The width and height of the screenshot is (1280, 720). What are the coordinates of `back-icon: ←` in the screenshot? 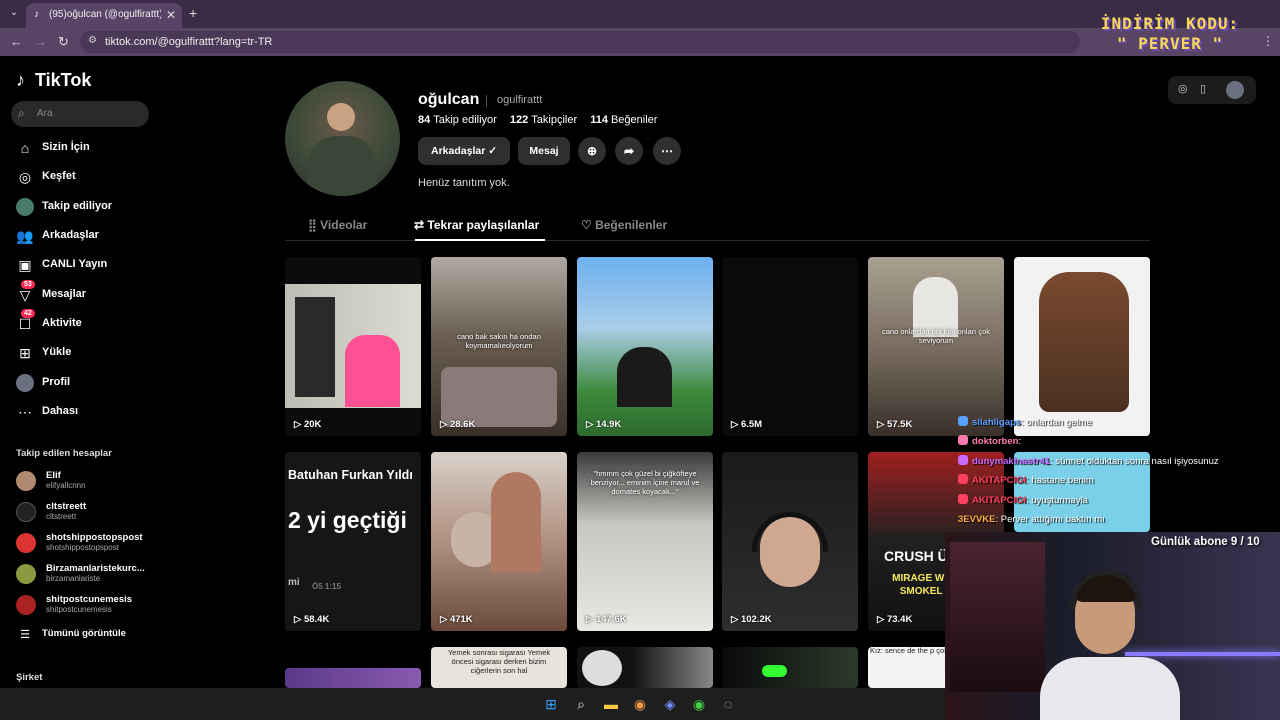 It's located at (16, 41).